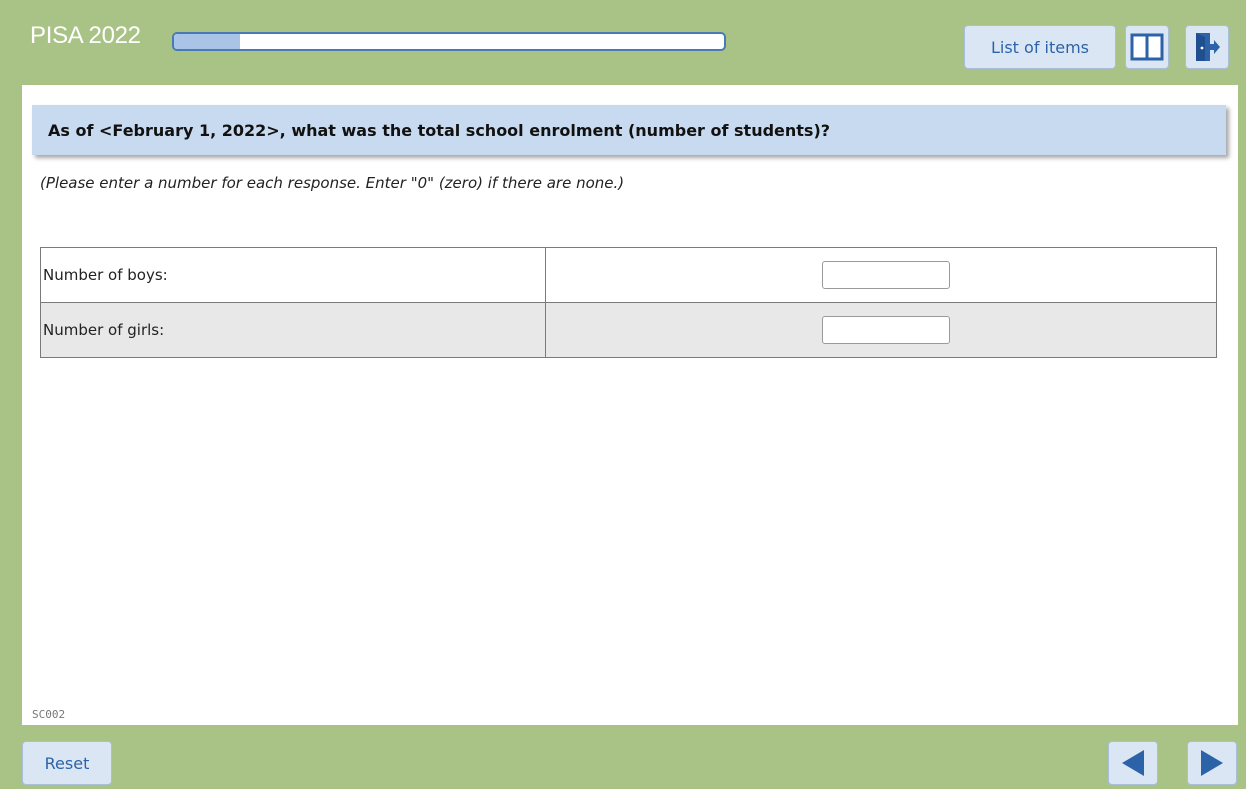  I want to click on arrow-right-icon, so click(1212, 763).